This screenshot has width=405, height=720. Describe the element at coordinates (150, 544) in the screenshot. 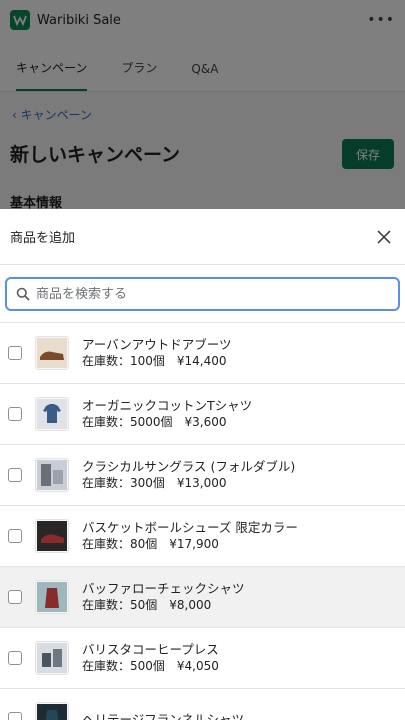

I see `product-meta: 在庫数：80個 ¥17,900` at that location.